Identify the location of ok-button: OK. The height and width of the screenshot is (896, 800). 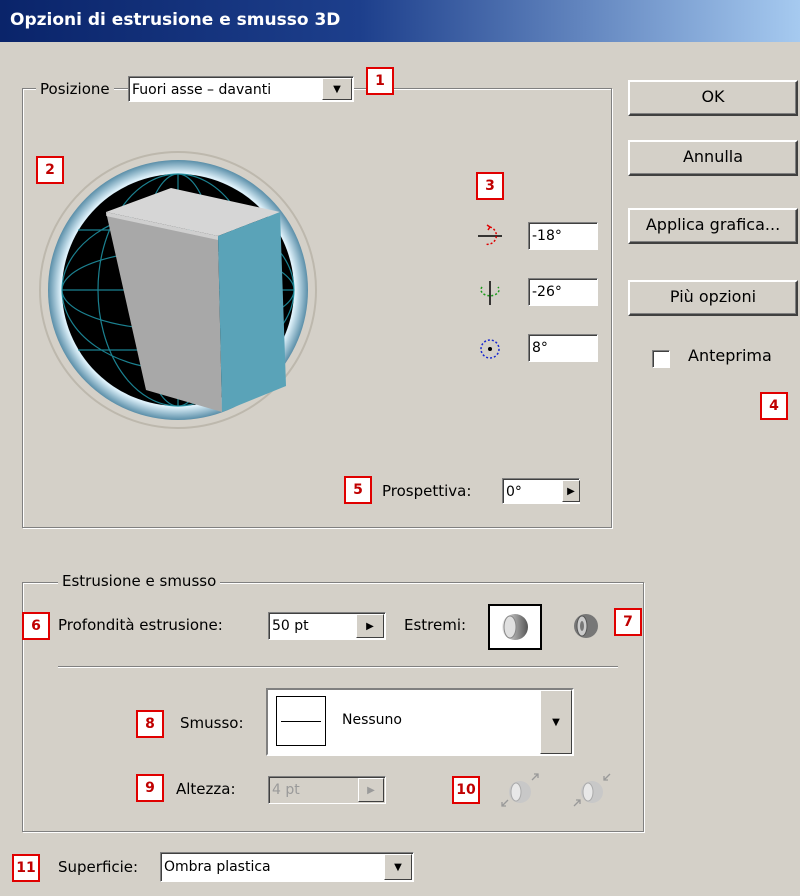
(713, 98).